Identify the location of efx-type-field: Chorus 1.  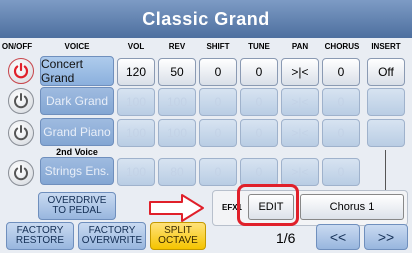
(352, 207).